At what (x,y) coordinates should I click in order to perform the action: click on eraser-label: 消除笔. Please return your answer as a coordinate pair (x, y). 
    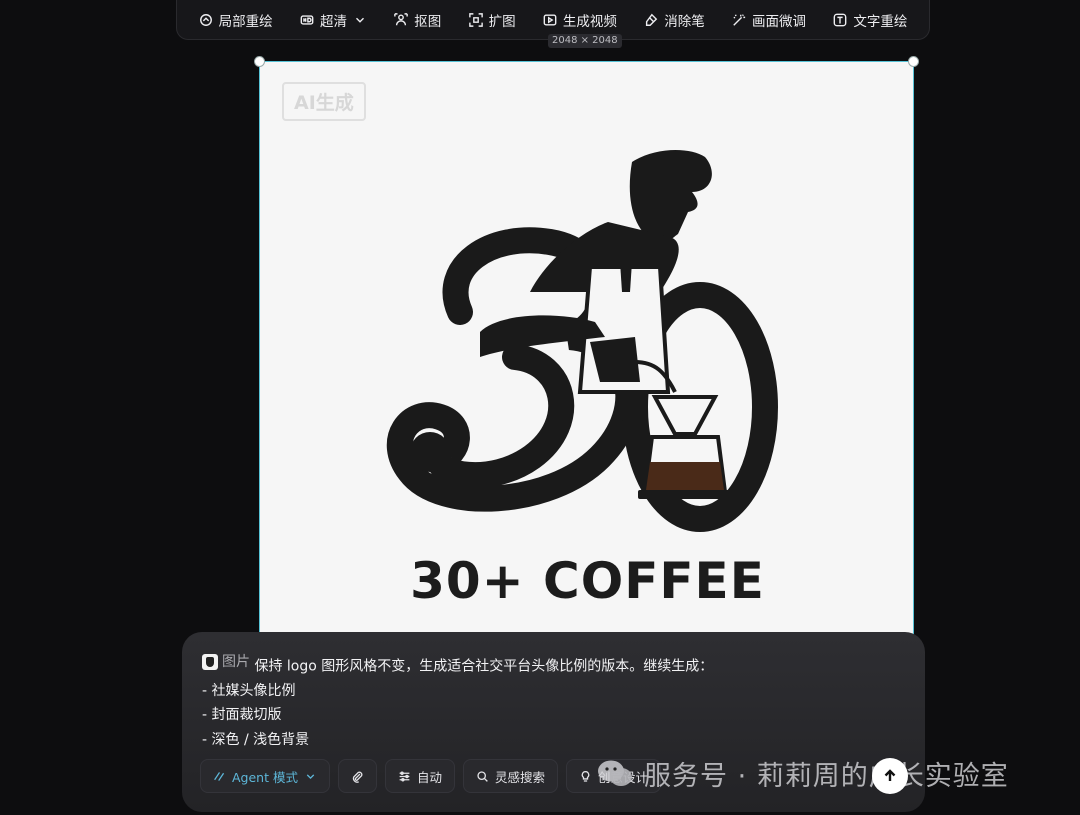
    Looking at the image, I should click on (684, 21).